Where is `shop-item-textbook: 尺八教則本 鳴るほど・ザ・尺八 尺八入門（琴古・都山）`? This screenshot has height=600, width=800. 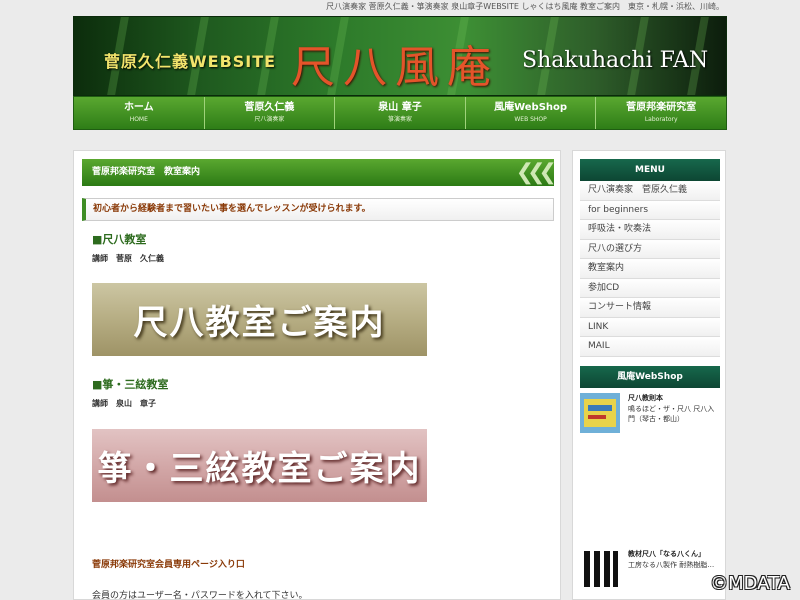
shop-item-textbook: 尺八教則本 鳴るほど・ザ・尺八 尺八入門（琴古・都山） is located at coordinates (650, 415).